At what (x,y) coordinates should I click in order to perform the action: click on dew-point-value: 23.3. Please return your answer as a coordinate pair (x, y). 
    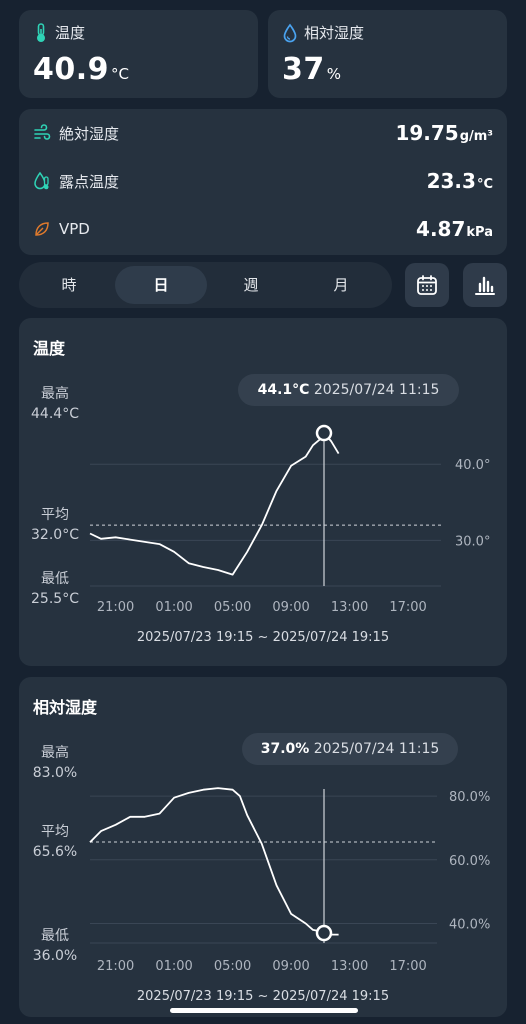
    Looking at the image, I should click on (451, 181).